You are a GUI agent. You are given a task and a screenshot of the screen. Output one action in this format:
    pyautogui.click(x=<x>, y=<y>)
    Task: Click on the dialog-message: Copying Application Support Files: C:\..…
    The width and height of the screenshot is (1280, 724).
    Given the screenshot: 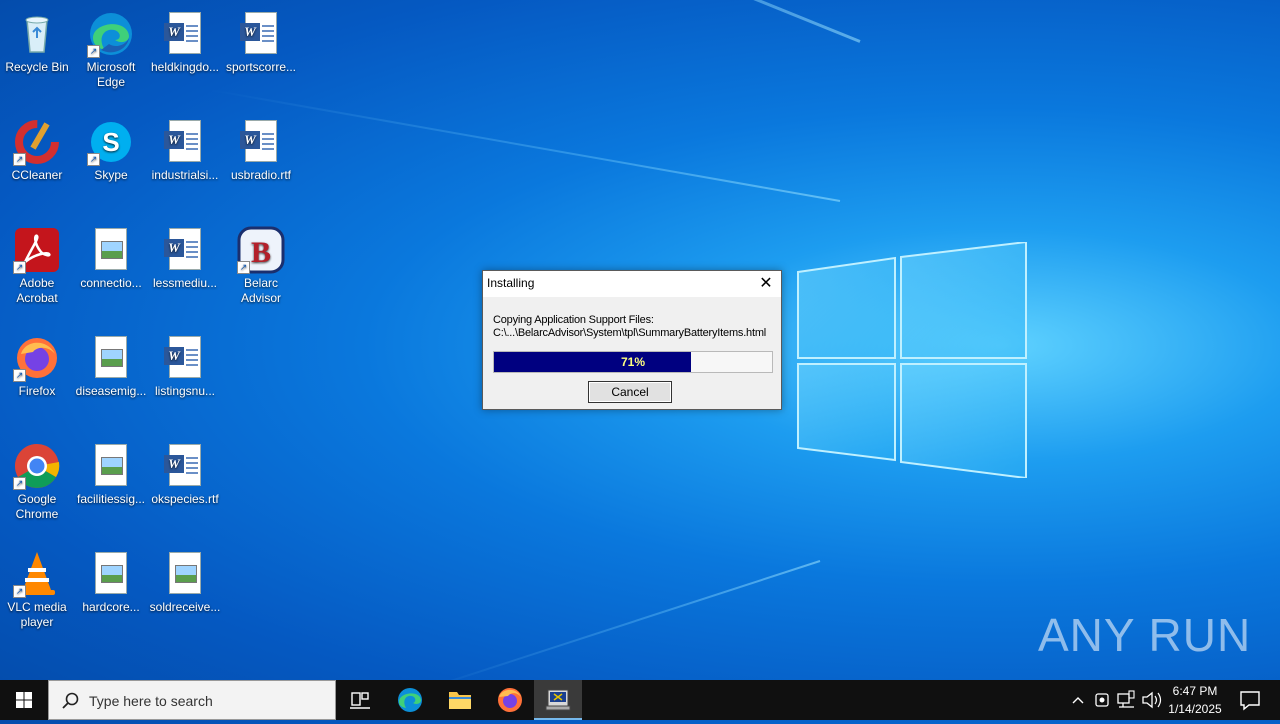 What is the action you would take?
    pyautogui.click(x=629, y=327)
    